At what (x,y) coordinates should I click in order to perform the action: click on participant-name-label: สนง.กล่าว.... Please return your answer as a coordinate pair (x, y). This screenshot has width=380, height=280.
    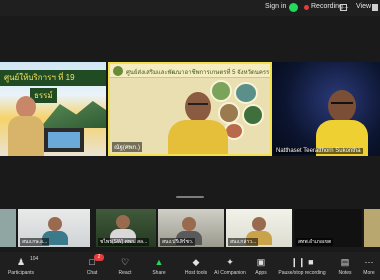
    Looking at the image, I should click on (243, 242).